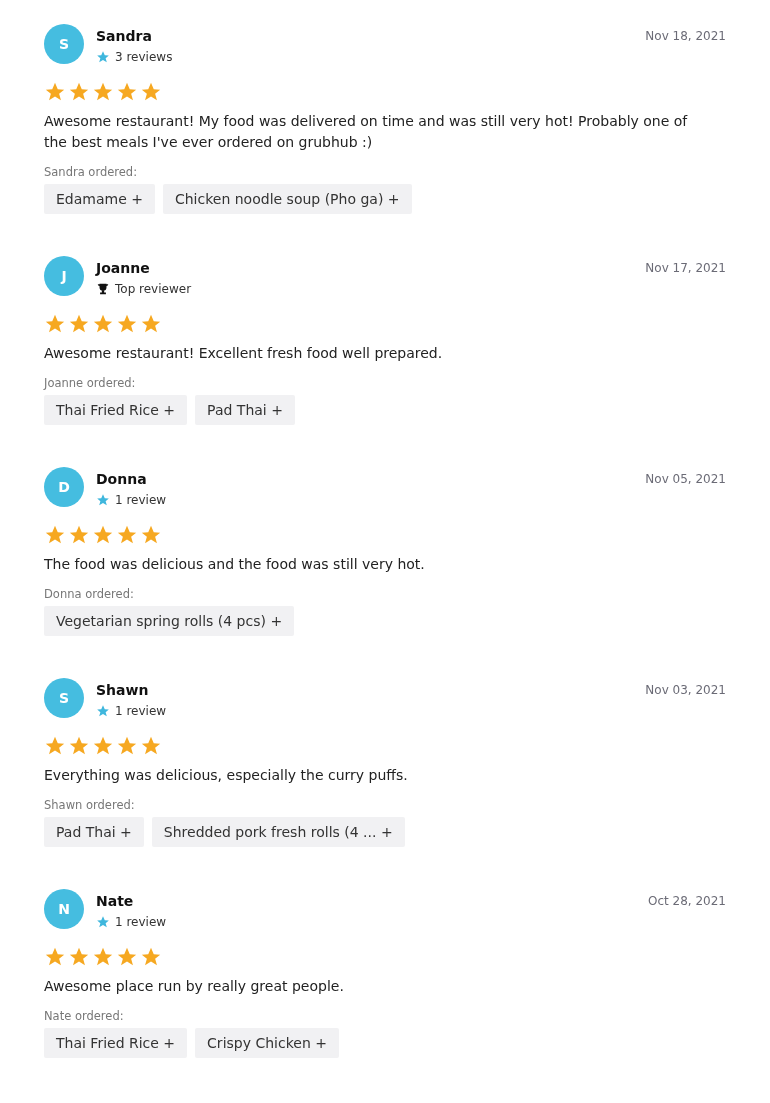 The image size is (770, 1103). I want to click on review-date: Nov 05, 2021, so click(685, 479).